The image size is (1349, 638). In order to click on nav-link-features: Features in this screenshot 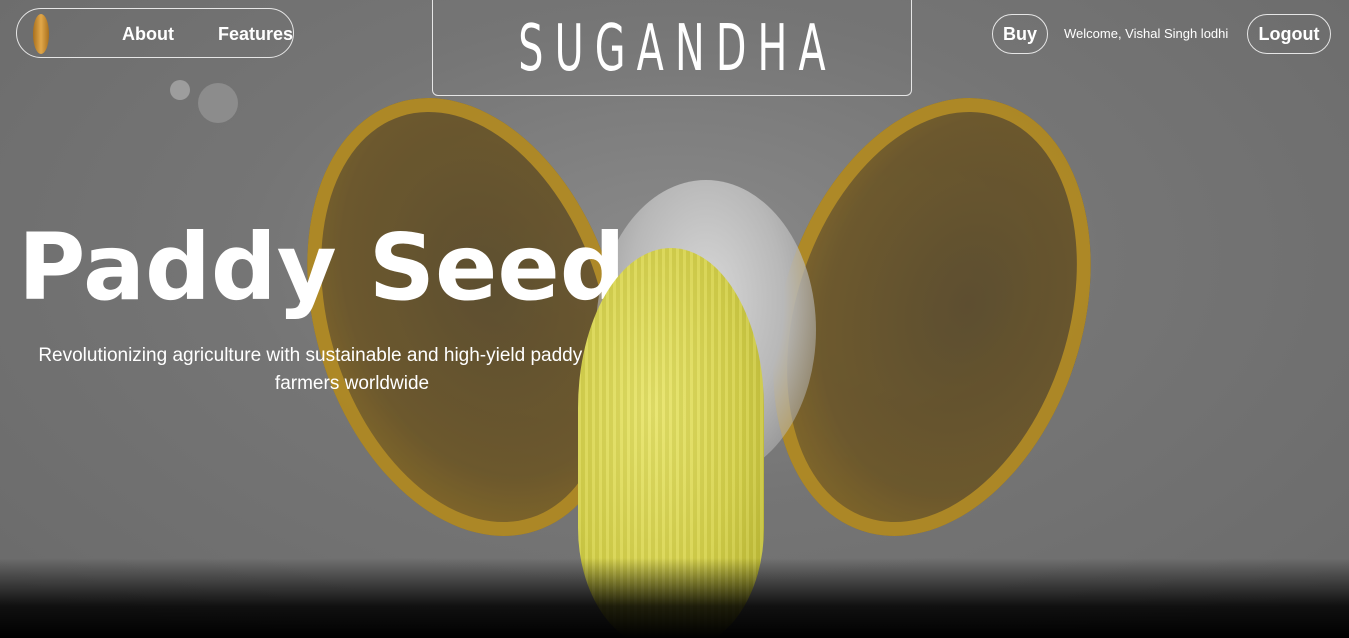, I will do `click(255, 34)`.